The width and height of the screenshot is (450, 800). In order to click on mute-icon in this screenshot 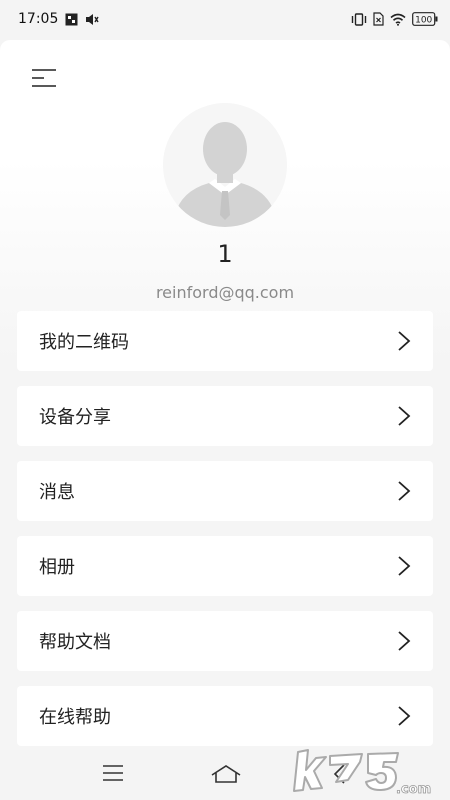, I will do `click(92, 19)`.